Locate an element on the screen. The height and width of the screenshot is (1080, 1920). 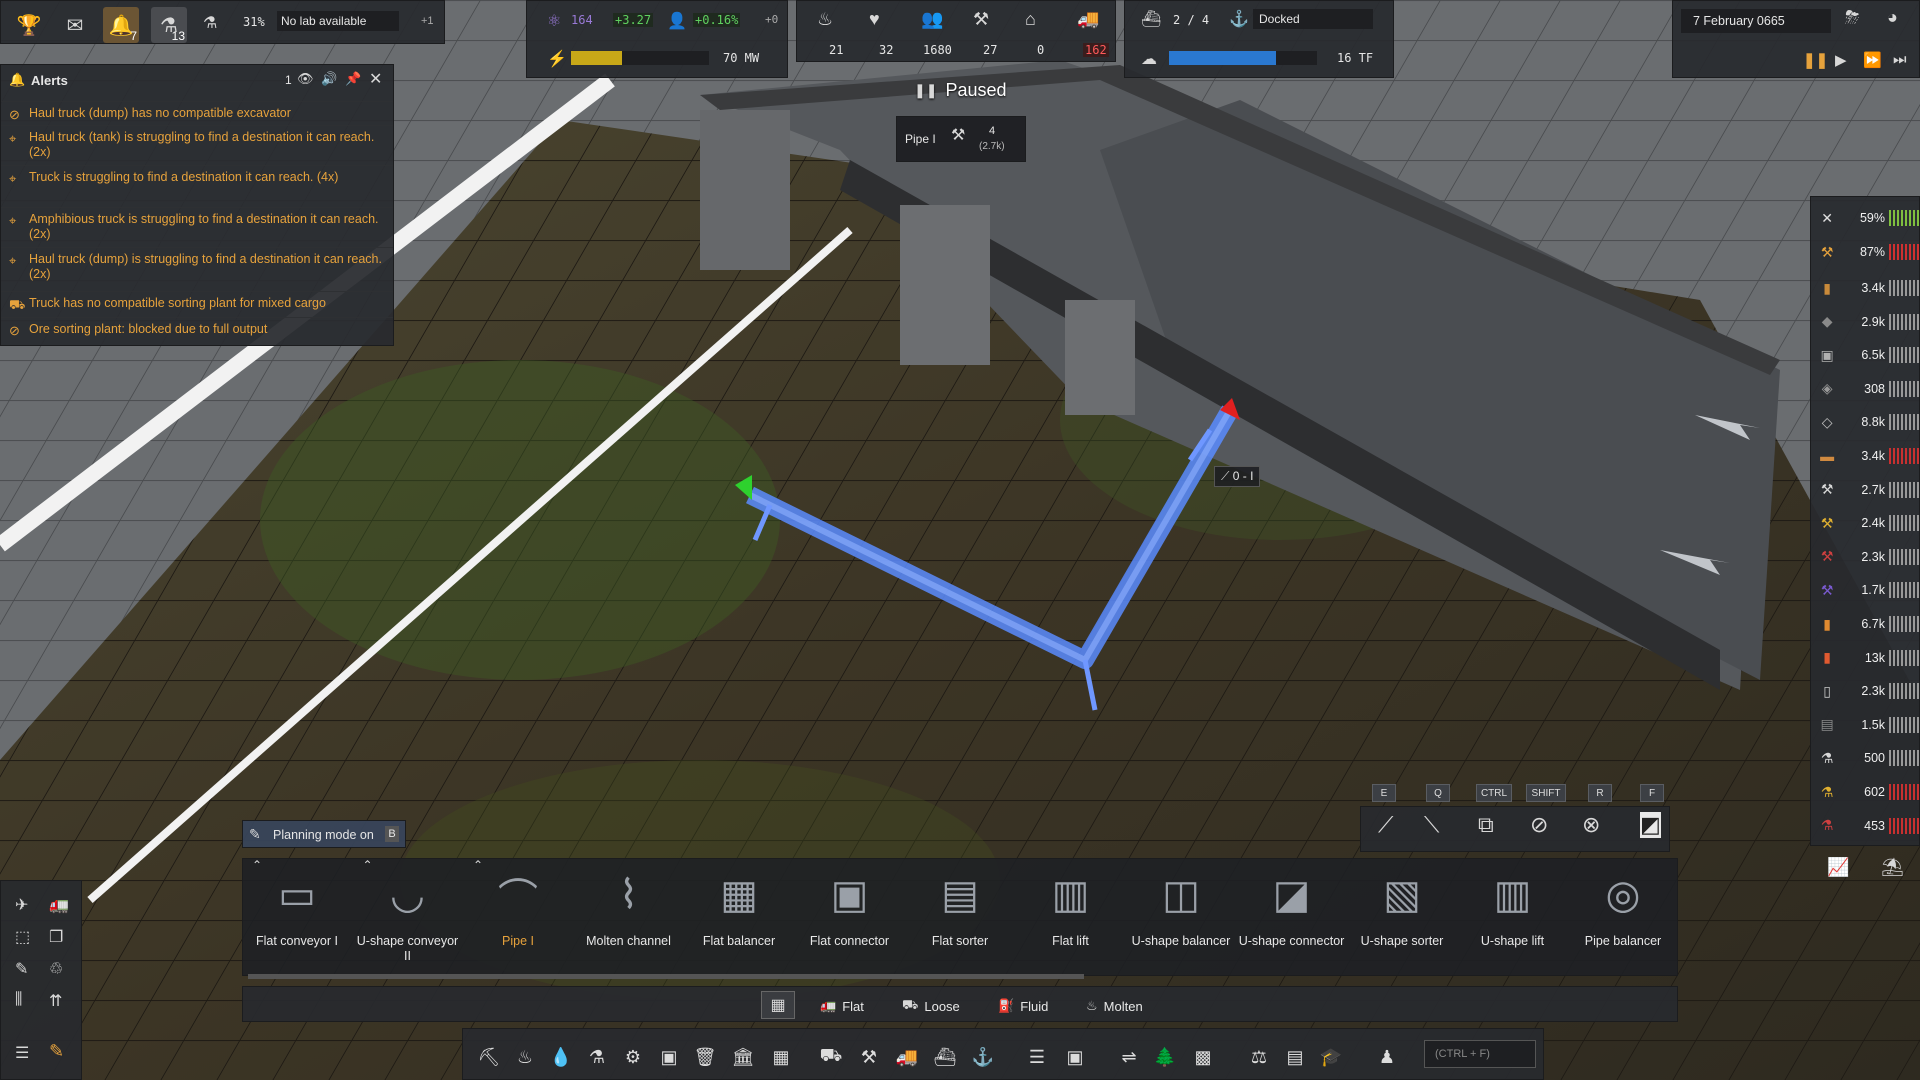
select-icon: ⬚ is located at coordinates (22, 937).